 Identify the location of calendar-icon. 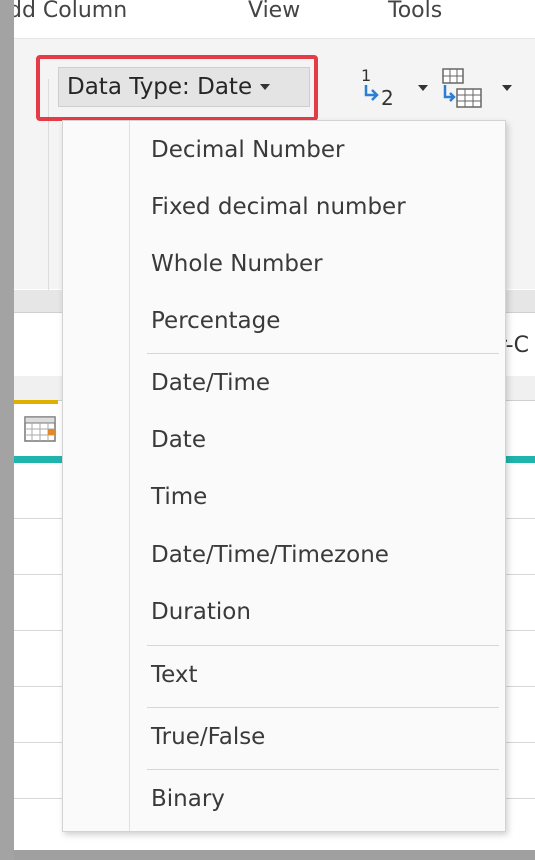
(40, 428).